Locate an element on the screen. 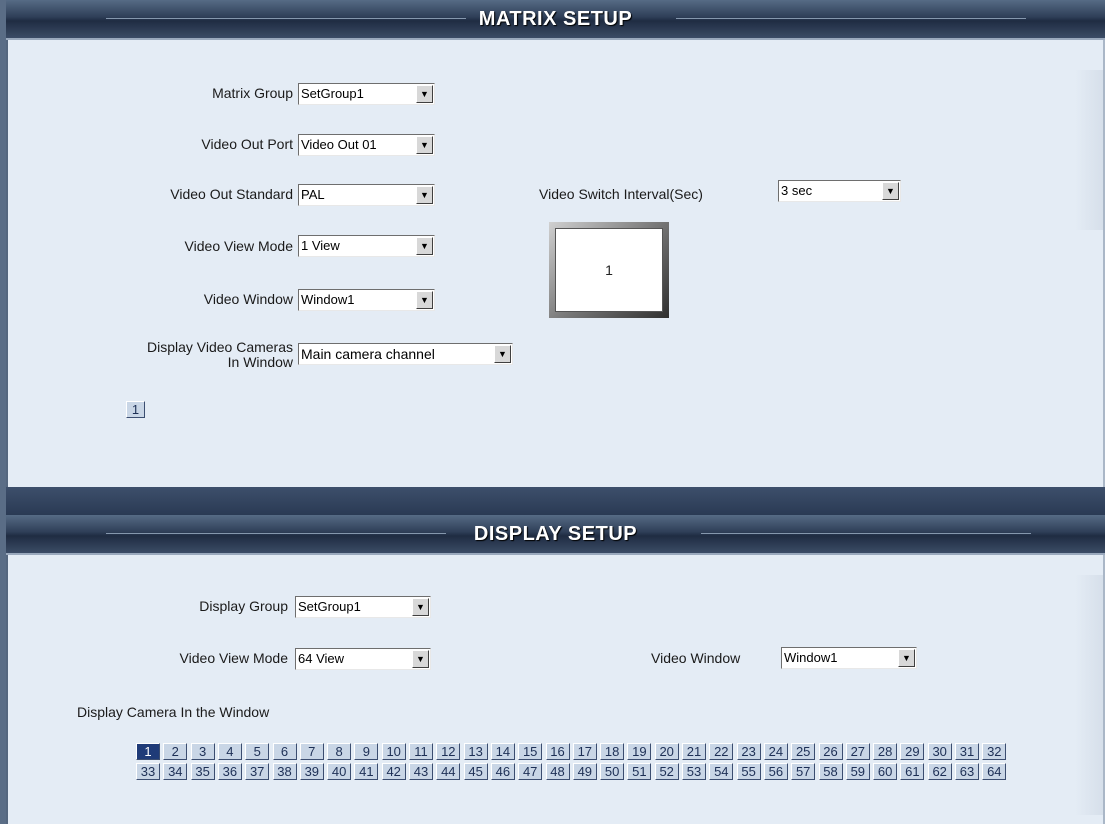 This screenshot has width=1105, height=824. camera-button-20: 20 is located at coordinates (666, 751).